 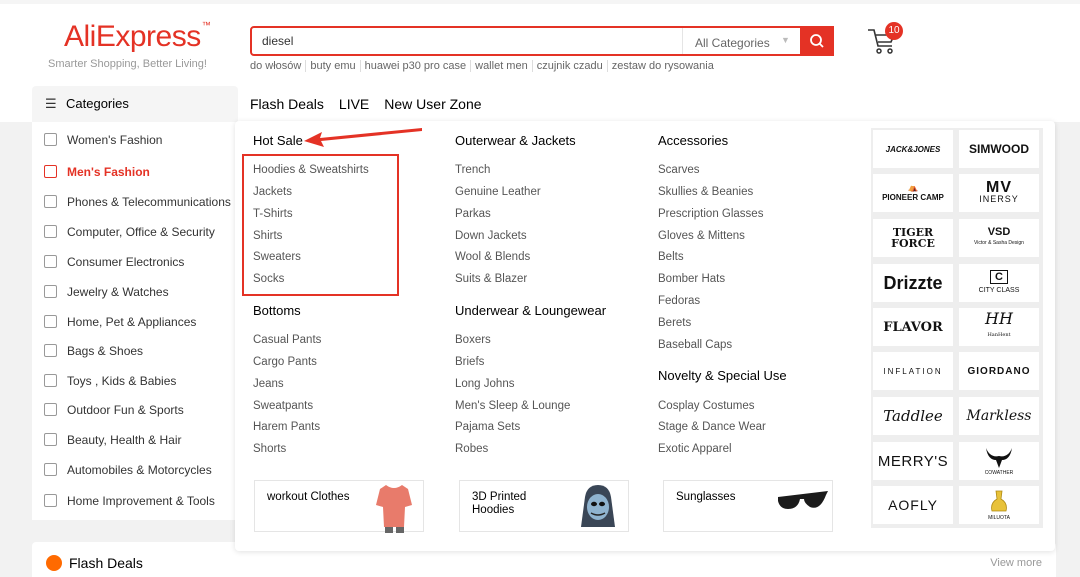 What do you see at coordinates (913, 371) in the screenshot?
I see `brand-tile: INFLATION` at bounding box center [913, 371].